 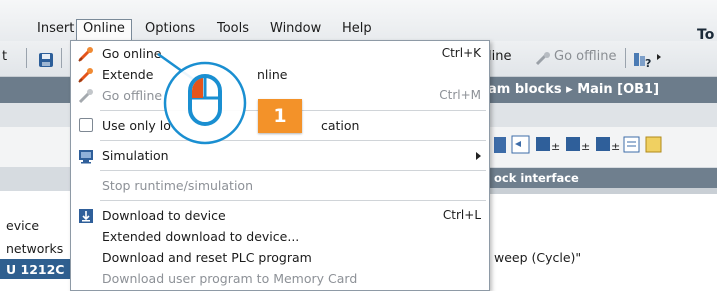 I want to click on save-icon, so click(x=46, y=60).